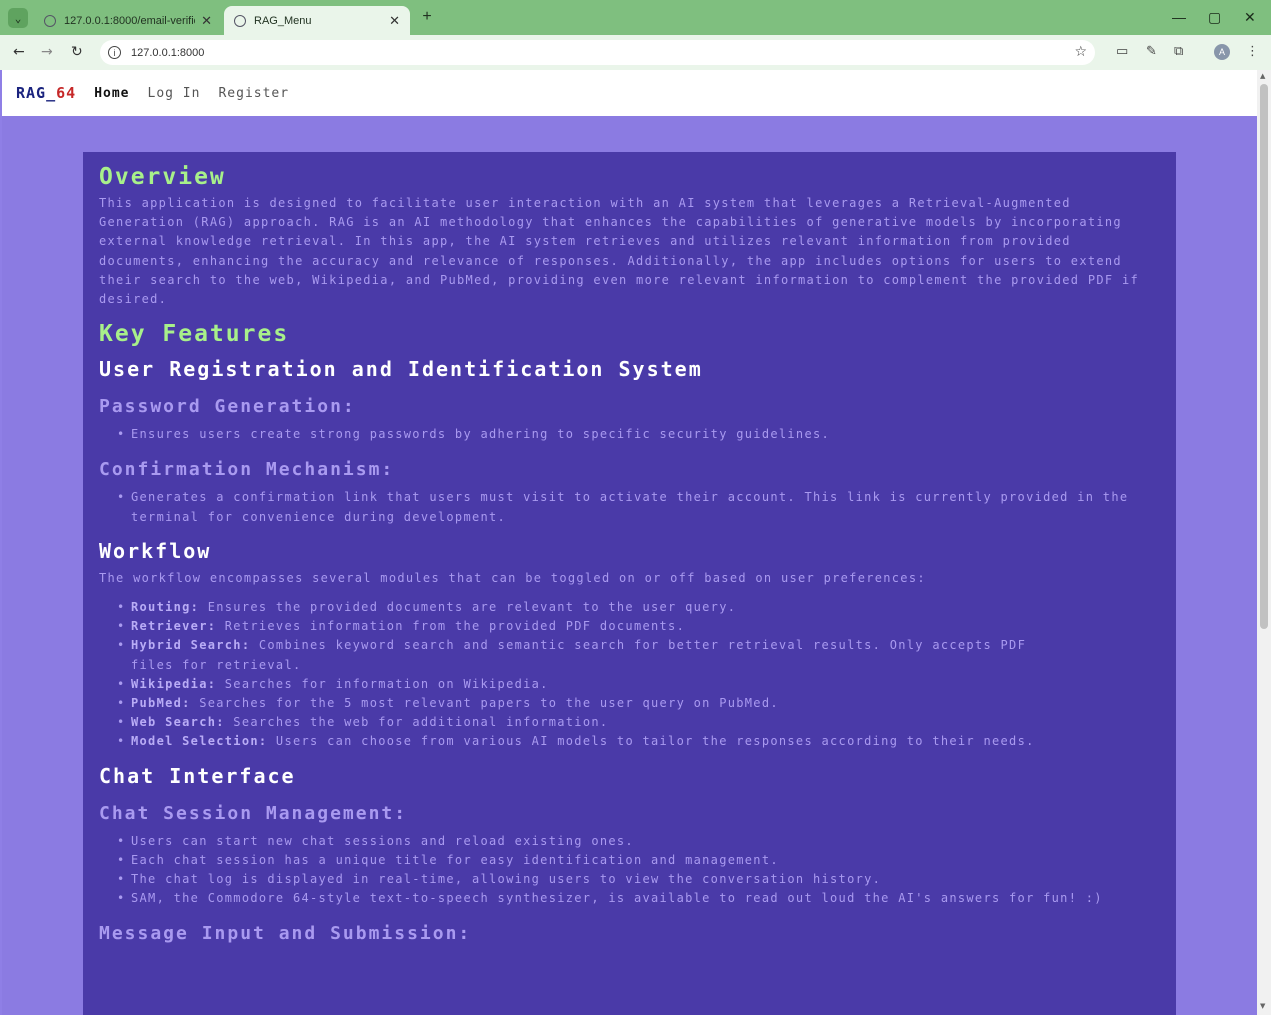  I want to click on confirmation-mechanism-heading: Confirmation Mechanism:, so click(247, 470).